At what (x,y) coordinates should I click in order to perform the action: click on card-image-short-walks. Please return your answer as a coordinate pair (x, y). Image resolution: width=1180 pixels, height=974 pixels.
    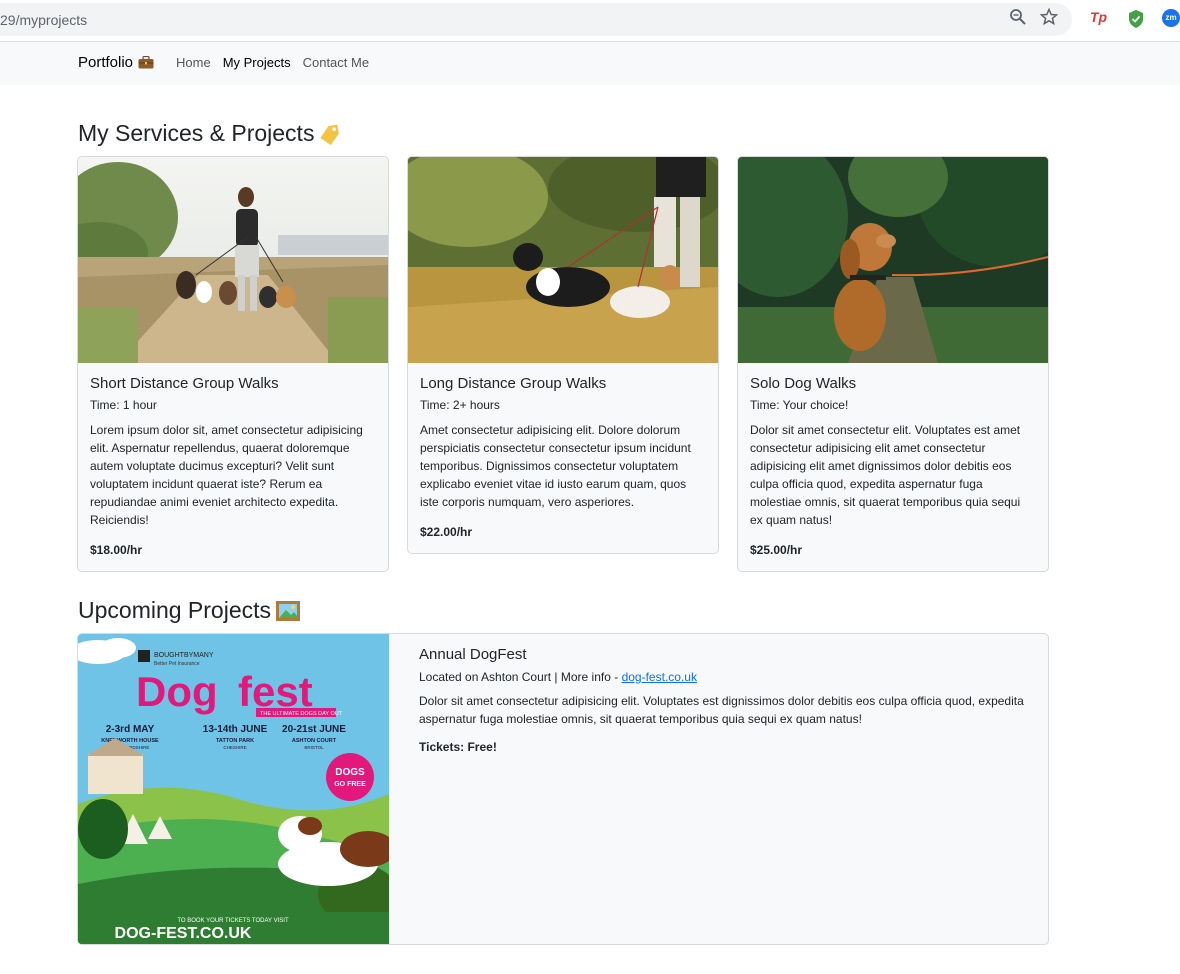
    Looking at the image, I should click on (233, 260).